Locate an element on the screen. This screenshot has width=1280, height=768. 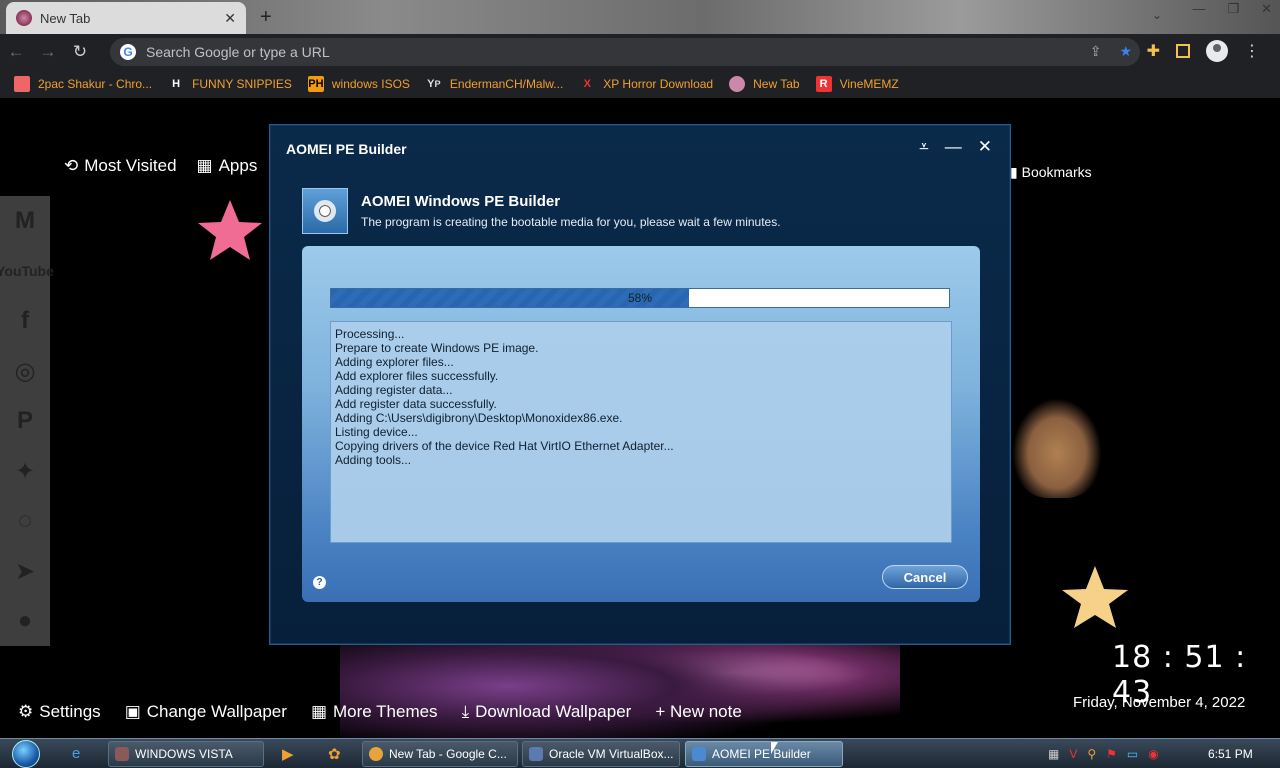
bookmark-item: R VineMEMZ is located at coordinates (857, 84).